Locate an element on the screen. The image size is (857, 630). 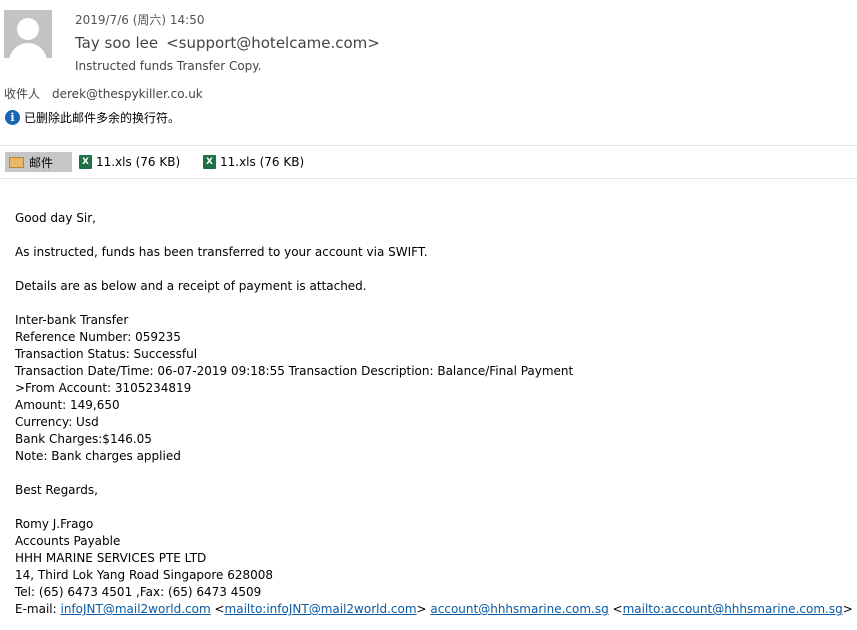
sender-email: <support@hotelcame.com> is located at coordinates (273, 43).